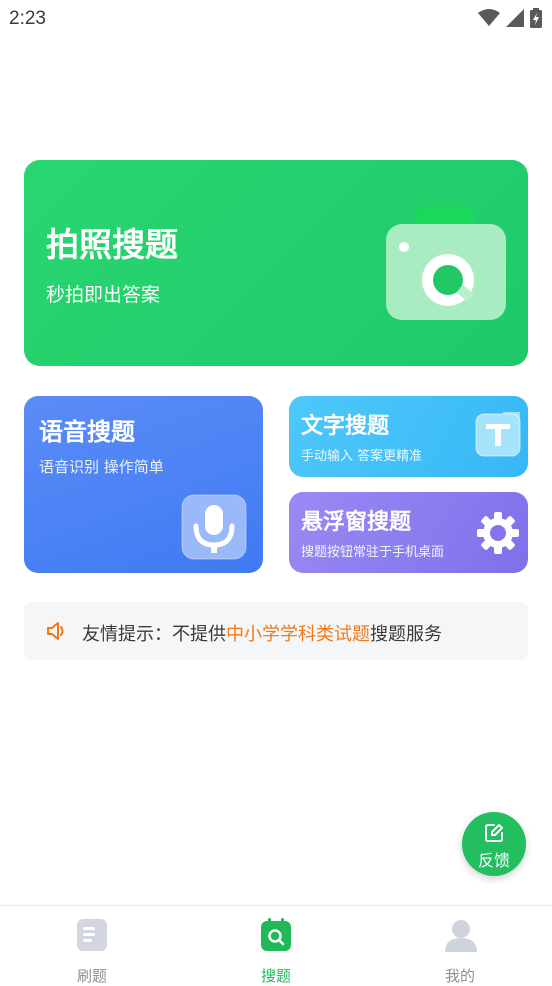 Image resolution: width=552 pixels, height=986 pixels. Describe the element at coordinates (493, 860) in the screenshot. I see `feedback-label: 反馈` at that location.